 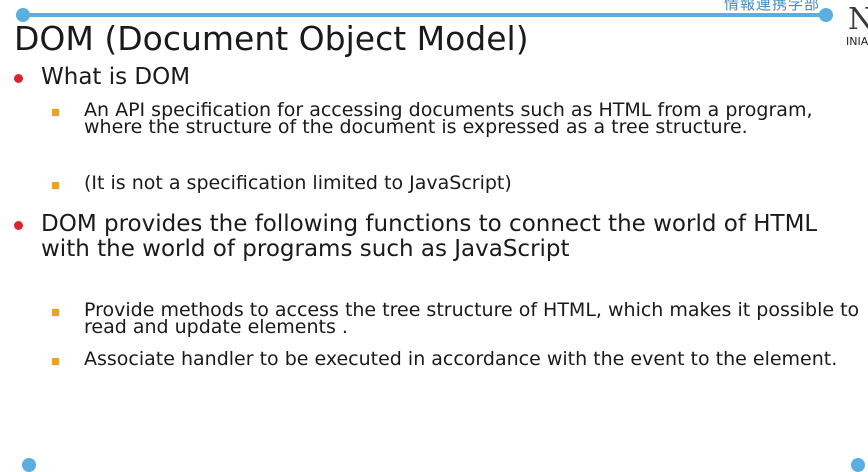 I want to click on bullet-item-what-is-dom: What is DOM, so click(x=436, y=77).